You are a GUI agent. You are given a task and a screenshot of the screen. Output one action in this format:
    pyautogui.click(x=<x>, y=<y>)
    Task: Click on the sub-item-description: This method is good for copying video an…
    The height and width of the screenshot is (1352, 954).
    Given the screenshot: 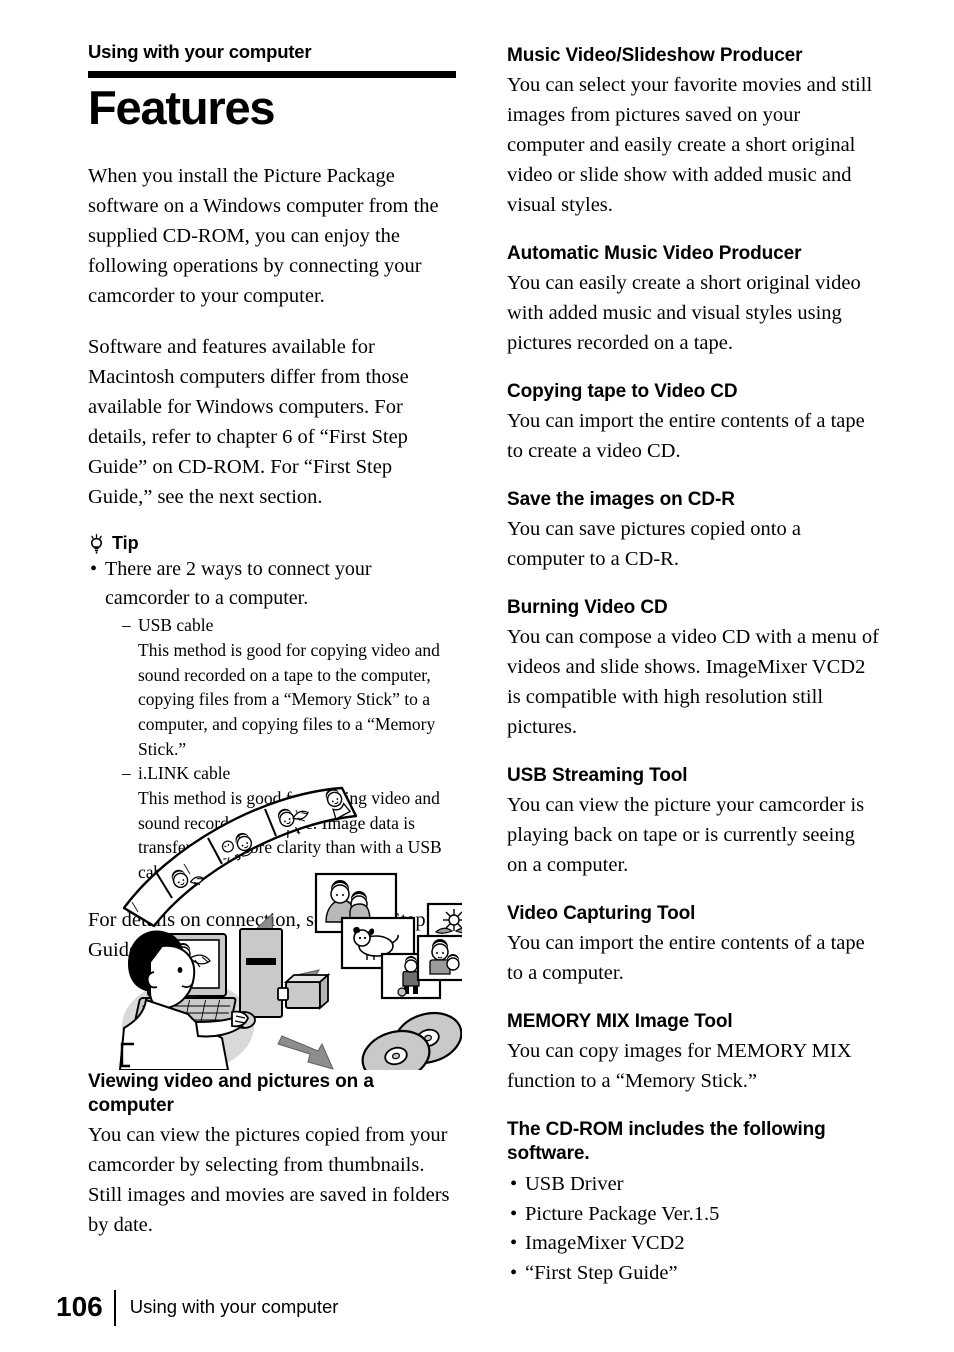 What is the action you would take?
    pyautogui.click(x=289, y=699)
    